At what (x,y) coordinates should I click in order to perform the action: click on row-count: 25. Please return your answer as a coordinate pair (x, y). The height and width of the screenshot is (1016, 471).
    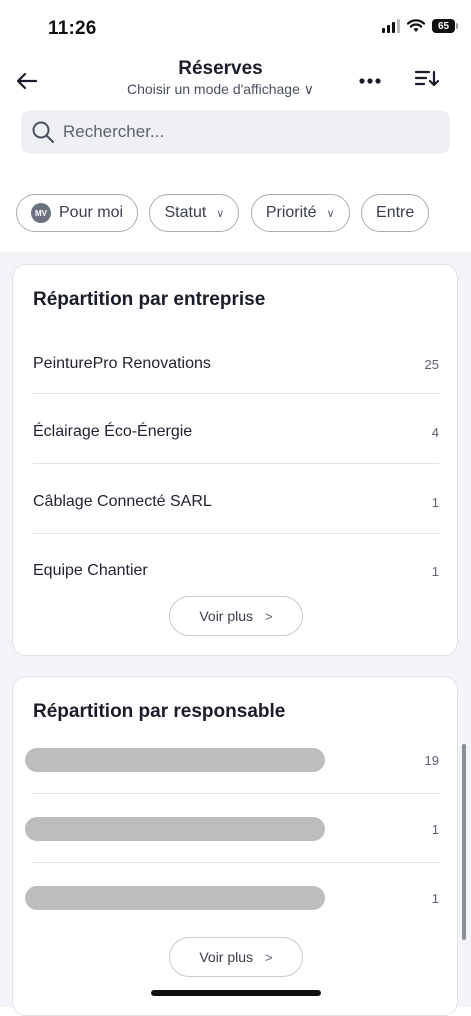
    Looking at the image, I should click on (431, 364).